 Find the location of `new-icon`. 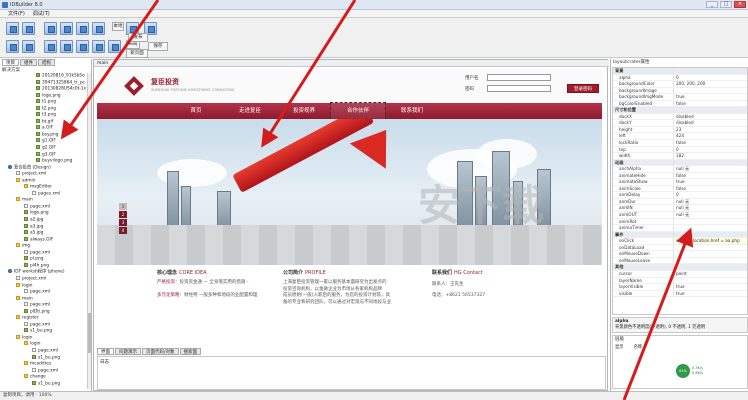

new-icon is located at coordinates (12, 28).